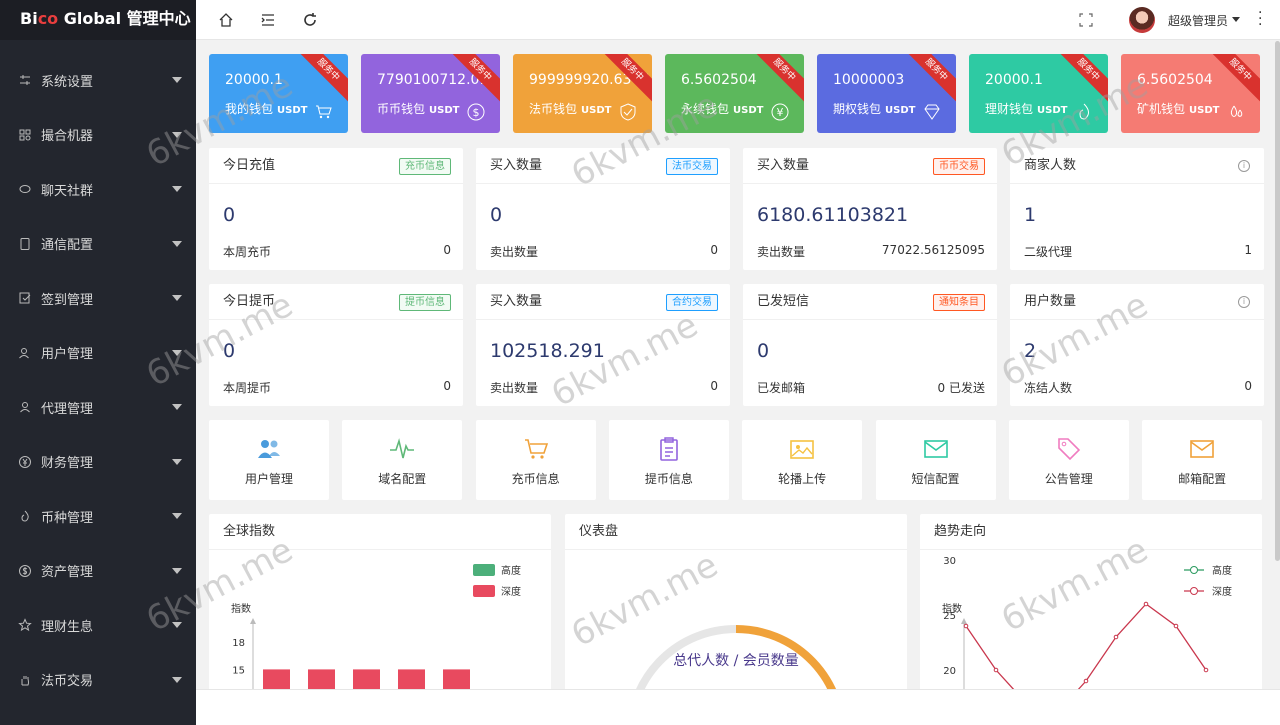 The image size is (1280, 725). What do you see at coordinates (98, 244) in the screenshot?
I see `sidebar-item: 通信配置` at bounding box center [98, 244].